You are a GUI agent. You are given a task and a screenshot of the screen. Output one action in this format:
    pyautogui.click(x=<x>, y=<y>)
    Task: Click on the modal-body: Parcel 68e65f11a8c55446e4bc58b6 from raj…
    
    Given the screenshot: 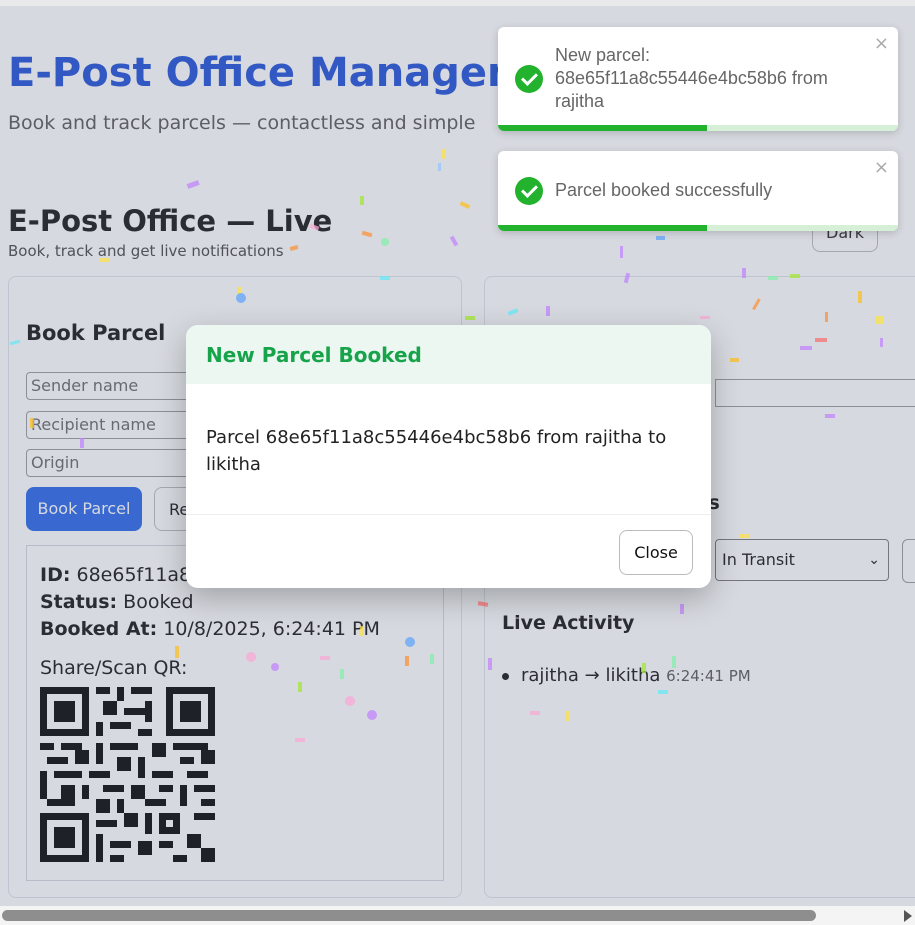 What is the action you would take?
    pyautogui.click(x=436, y=451)
    